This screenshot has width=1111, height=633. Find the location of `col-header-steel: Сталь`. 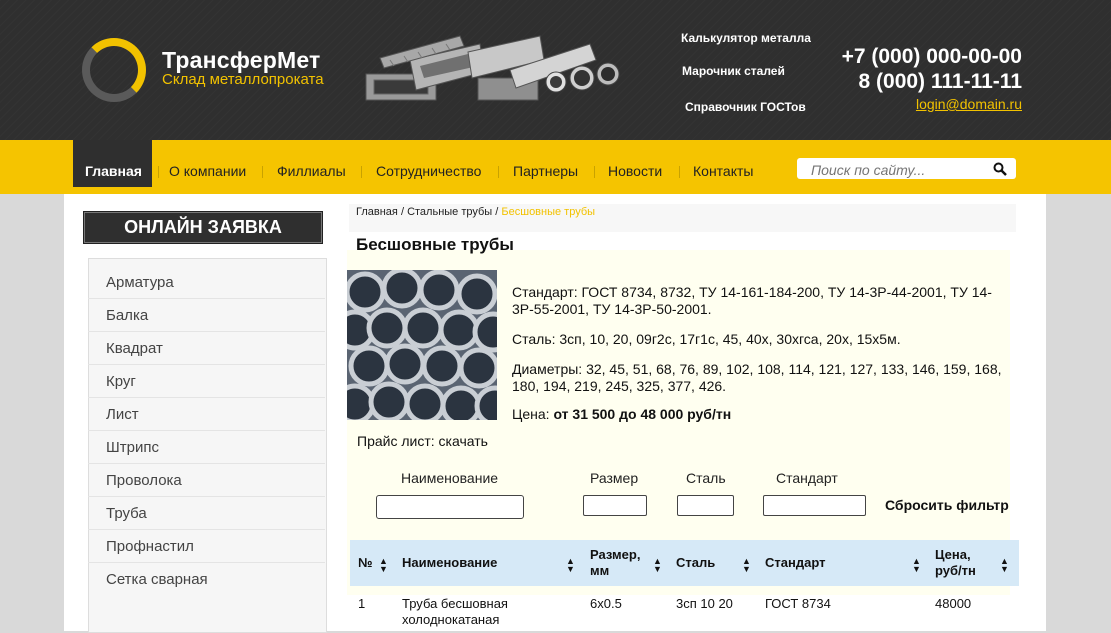

col-header-steel: Сталь is located at coordinates (695, 563).